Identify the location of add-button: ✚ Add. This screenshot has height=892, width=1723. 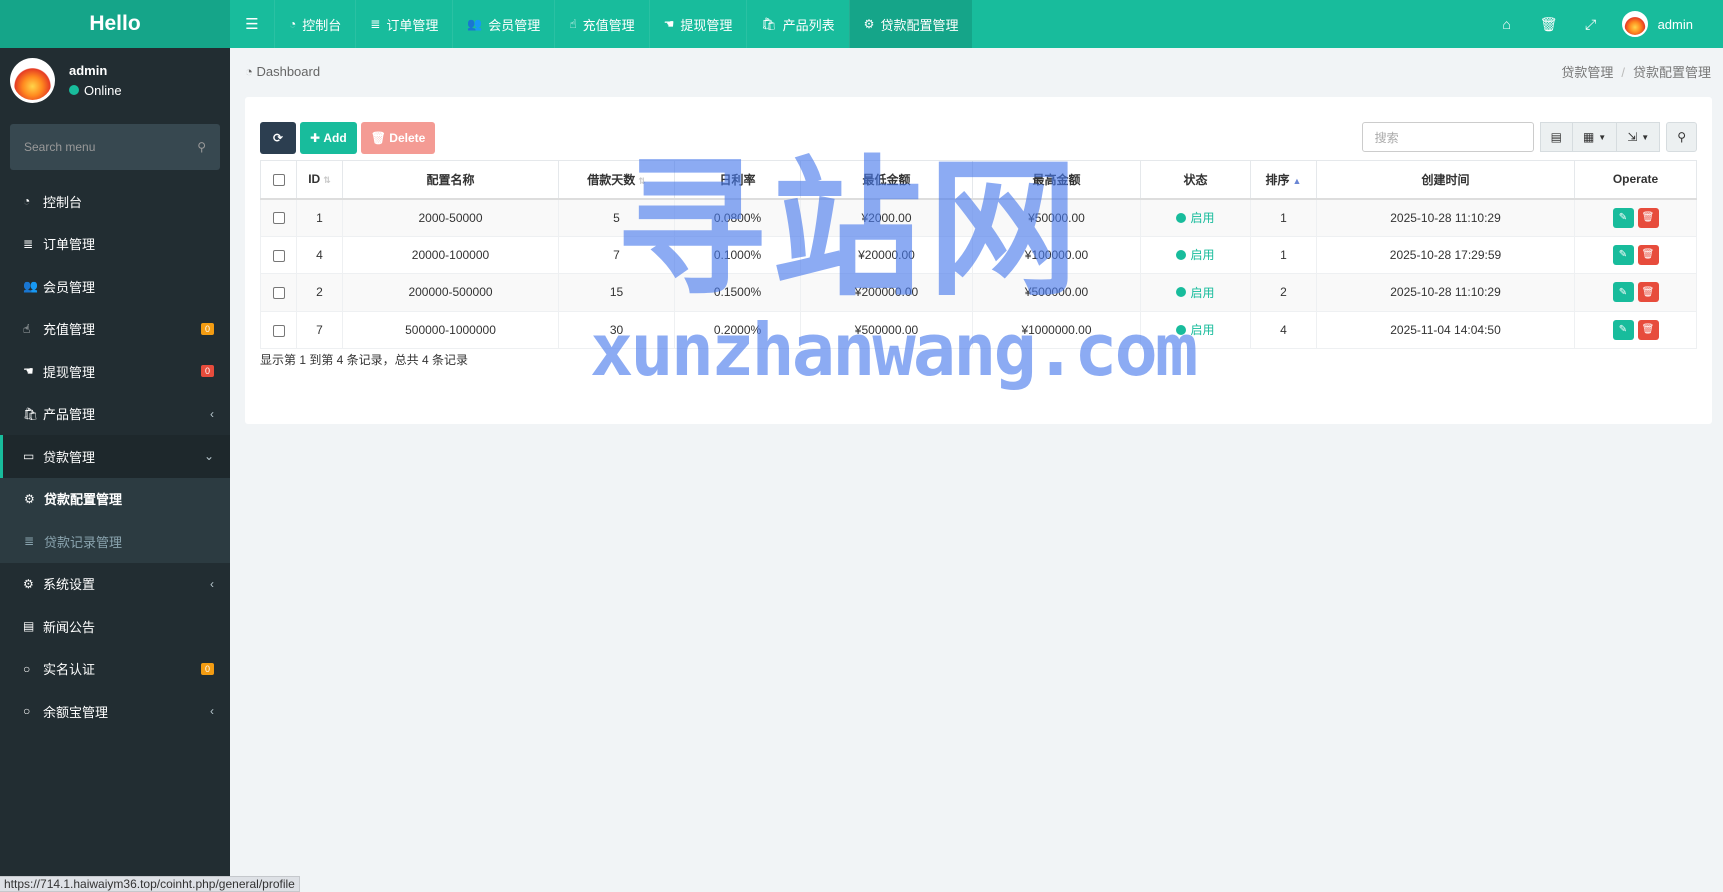
(328, 138).